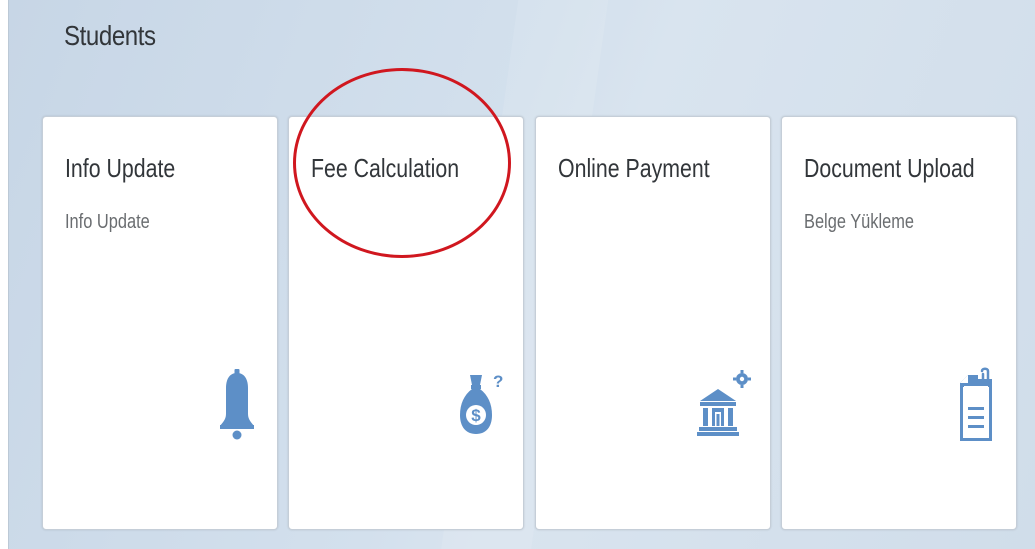 The image size is (1035, 549). What do you see at coordinates (634, 168) in the screenshot?
I see `tile-title: Online Payment` at bounding box center [634, 168].